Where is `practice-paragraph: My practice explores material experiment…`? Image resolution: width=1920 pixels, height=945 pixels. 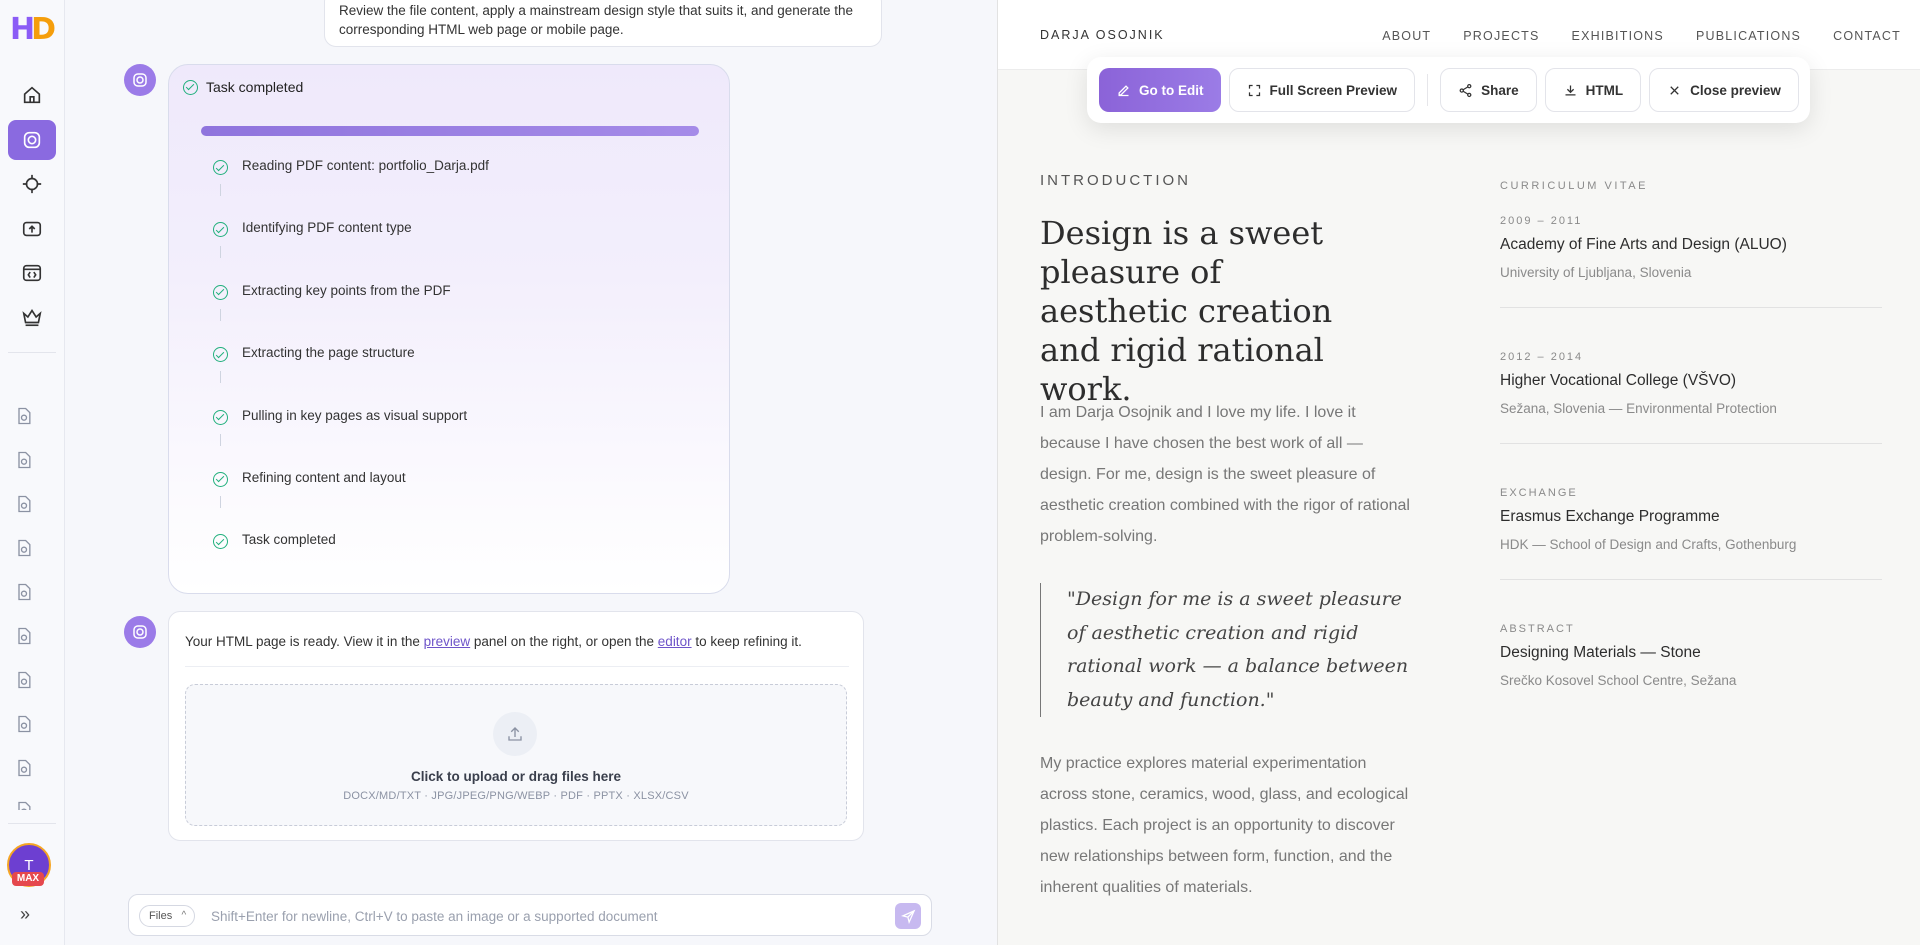
practice-paragraph: My practice explores material experiment… is located at coordinates (1224, 825).